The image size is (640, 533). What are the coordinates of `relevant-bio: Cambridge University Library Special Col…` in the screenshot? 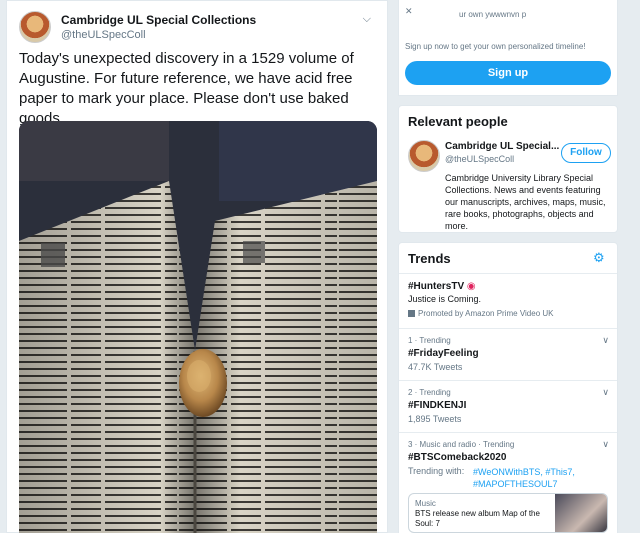 It's located at (525, 202).